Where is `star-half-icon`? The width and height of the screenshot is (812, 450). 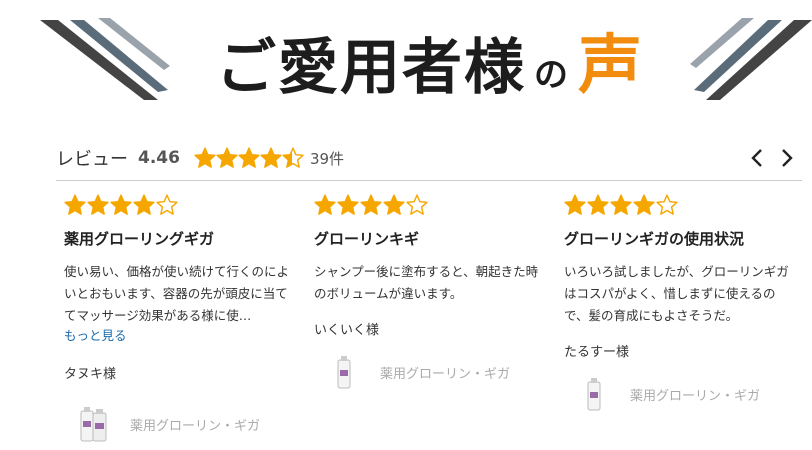
star-half-icon is located at coordinates (293, 157).